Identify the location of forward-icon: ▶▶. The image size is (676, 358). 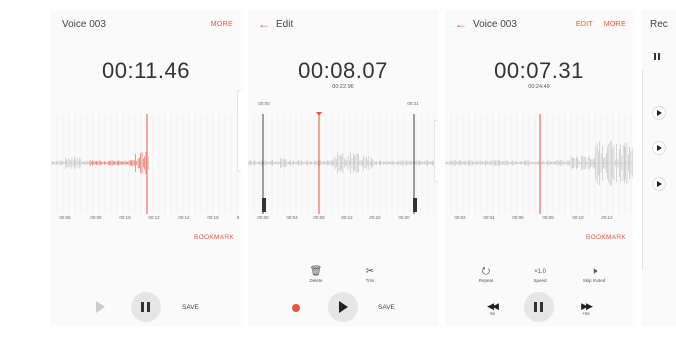
(587, 306).